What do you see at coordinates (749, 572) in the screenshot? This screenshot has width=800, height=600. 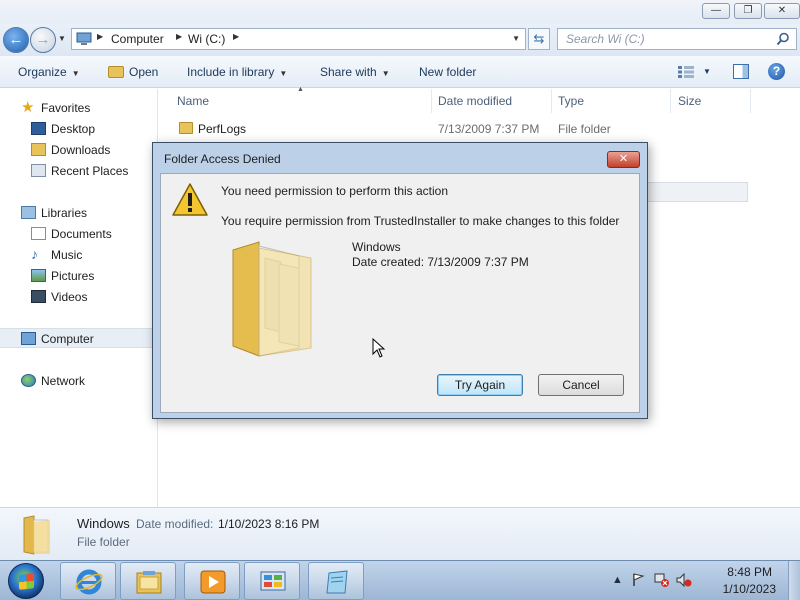 I see `clock-time: 8:48 PM` at bounding box center [749, 572].